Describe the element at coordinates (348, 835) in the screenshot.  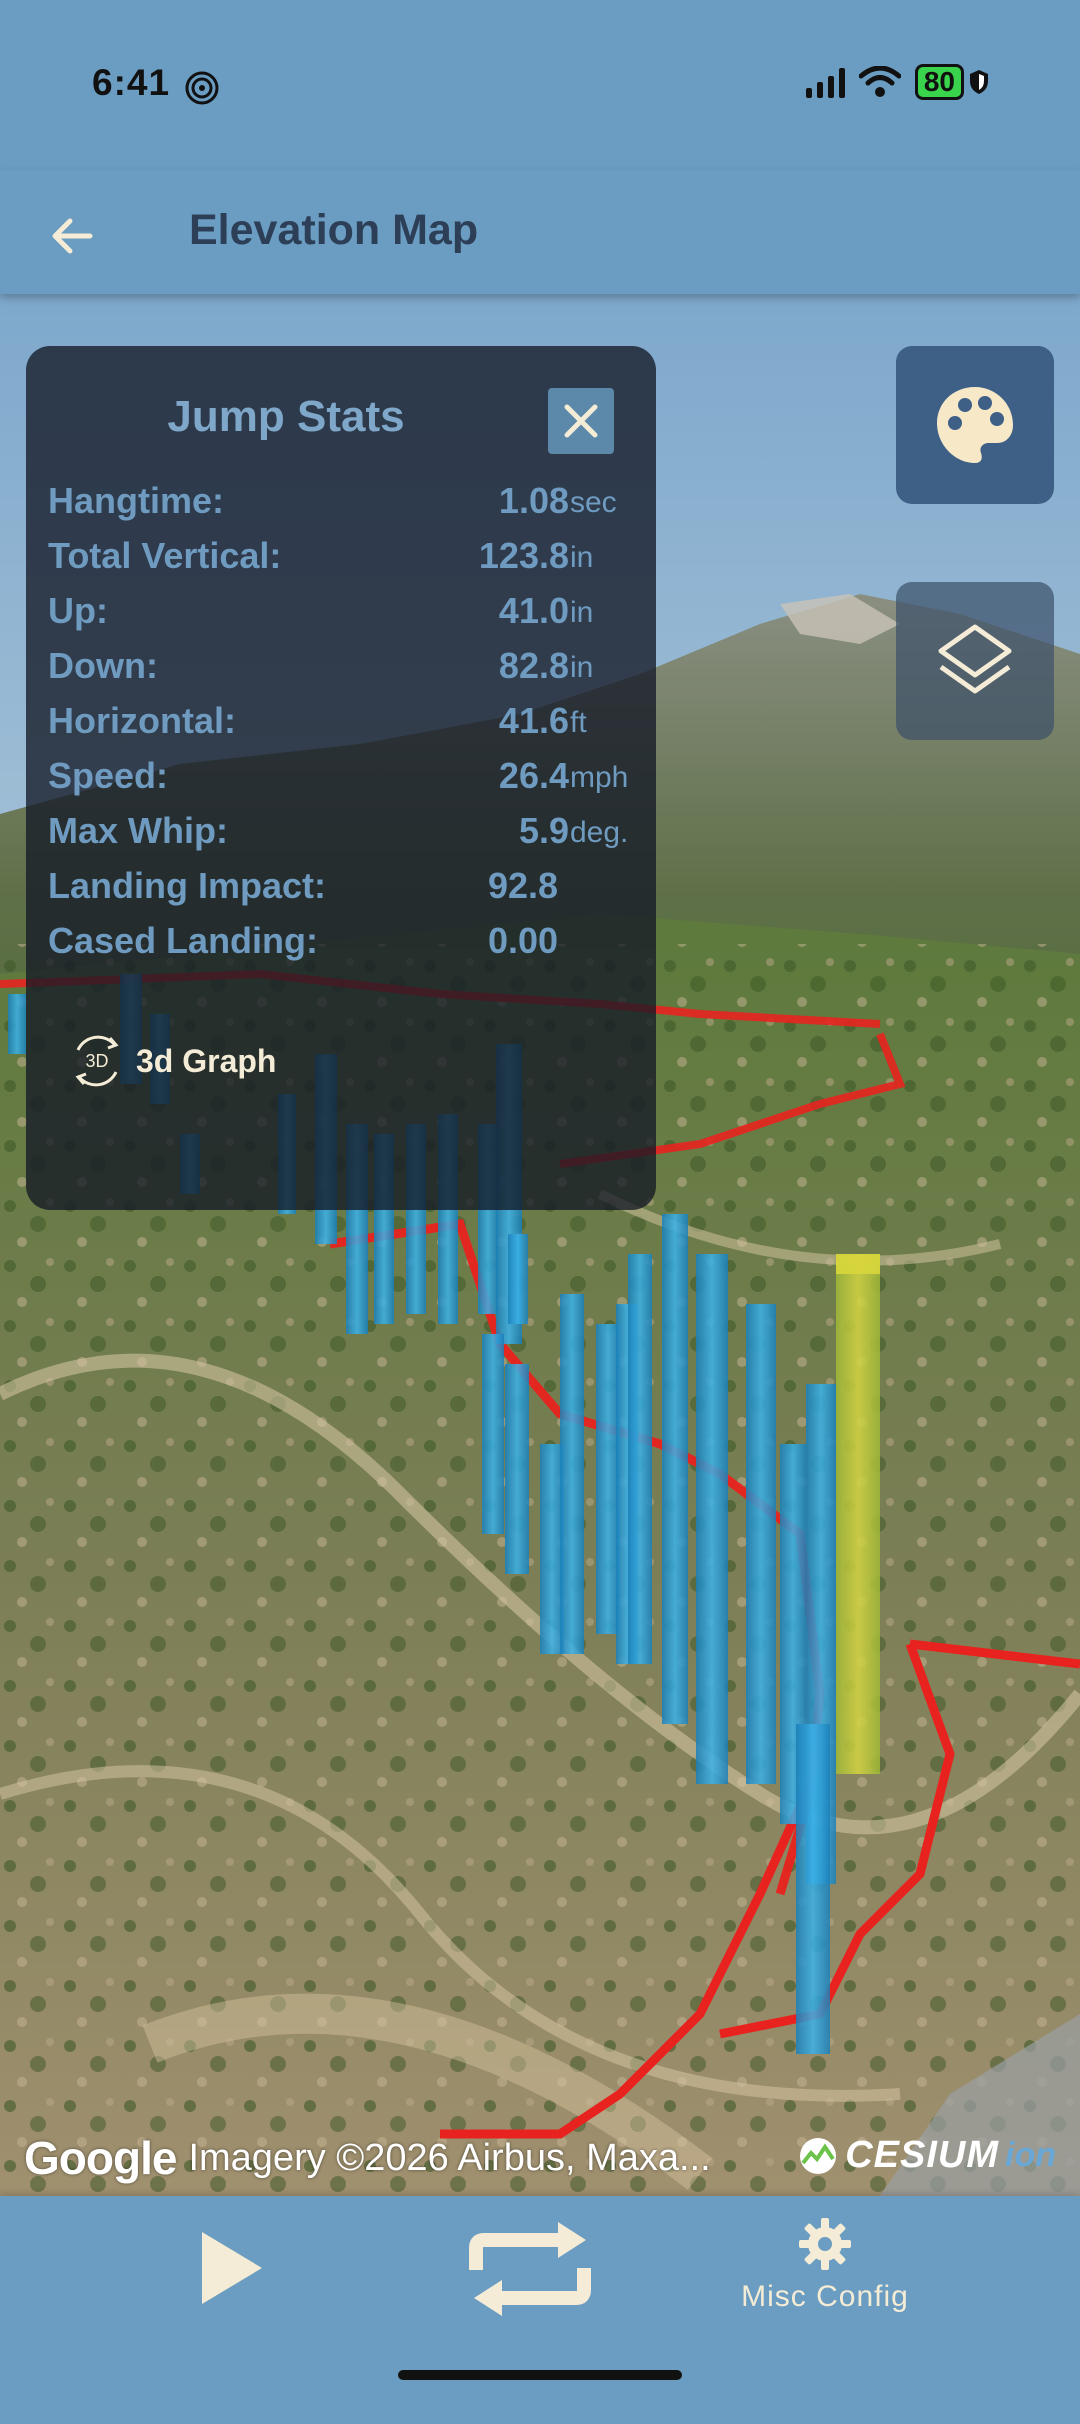
I see `stat-row-max-whip: Max Whip: 5.9 deg.` at that location.